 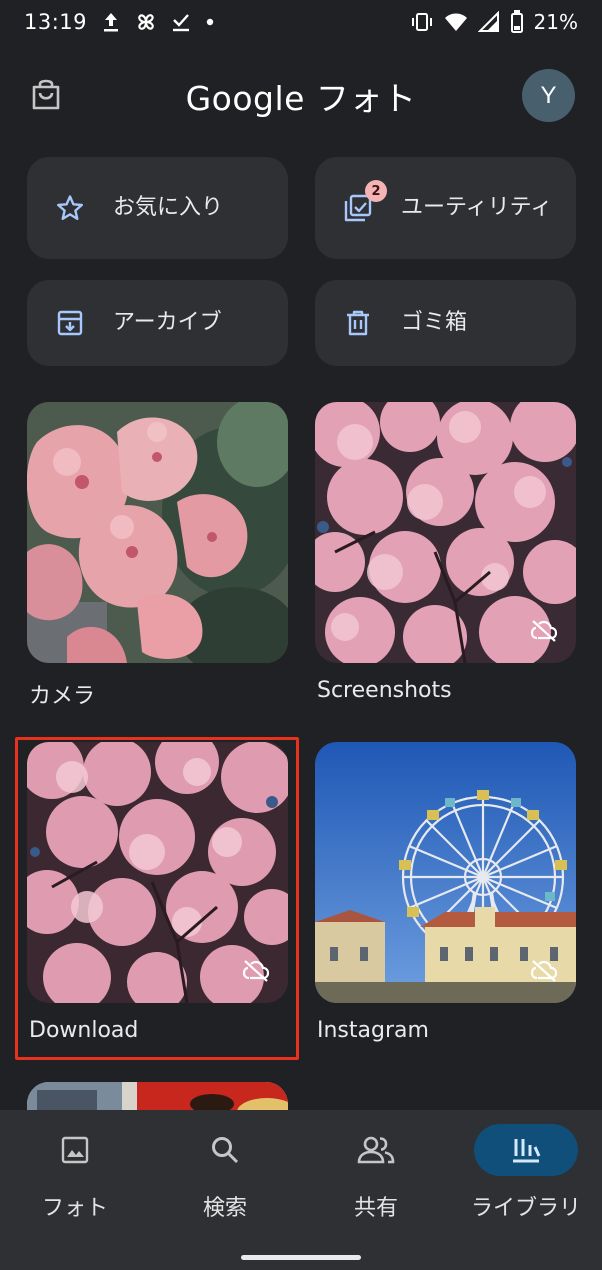 I want to click on battery-percent: 21%, so click(x=555, y=22).